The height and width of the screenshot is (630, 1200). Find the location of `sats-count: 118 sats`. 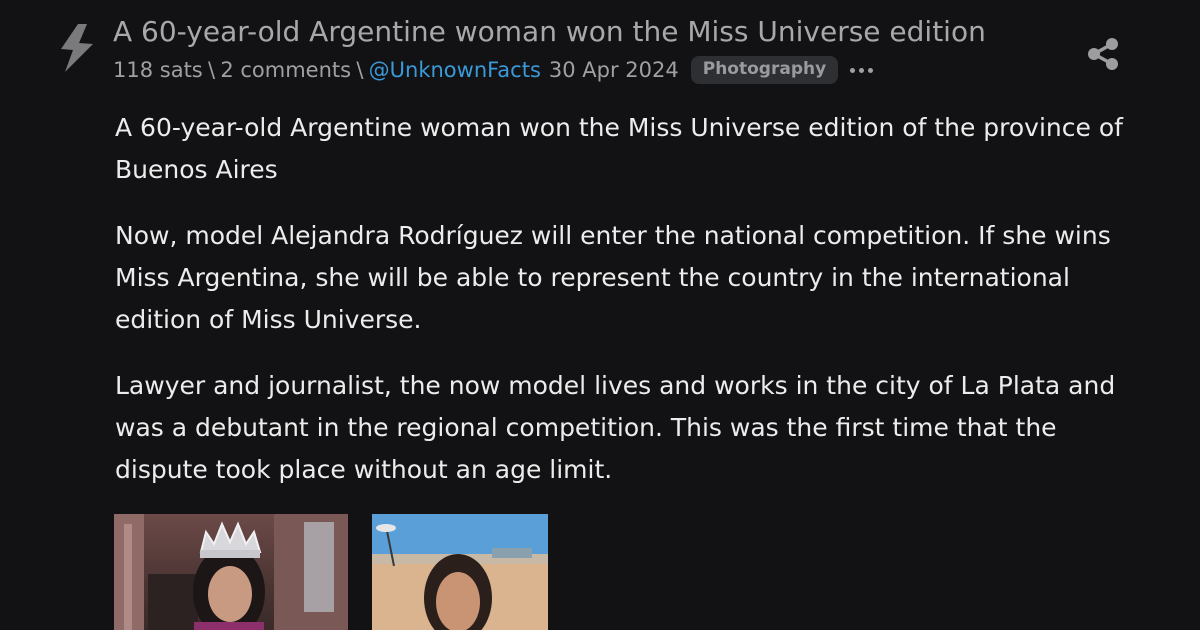

sats-count: 118 sats is located at coordinates (158, 70).